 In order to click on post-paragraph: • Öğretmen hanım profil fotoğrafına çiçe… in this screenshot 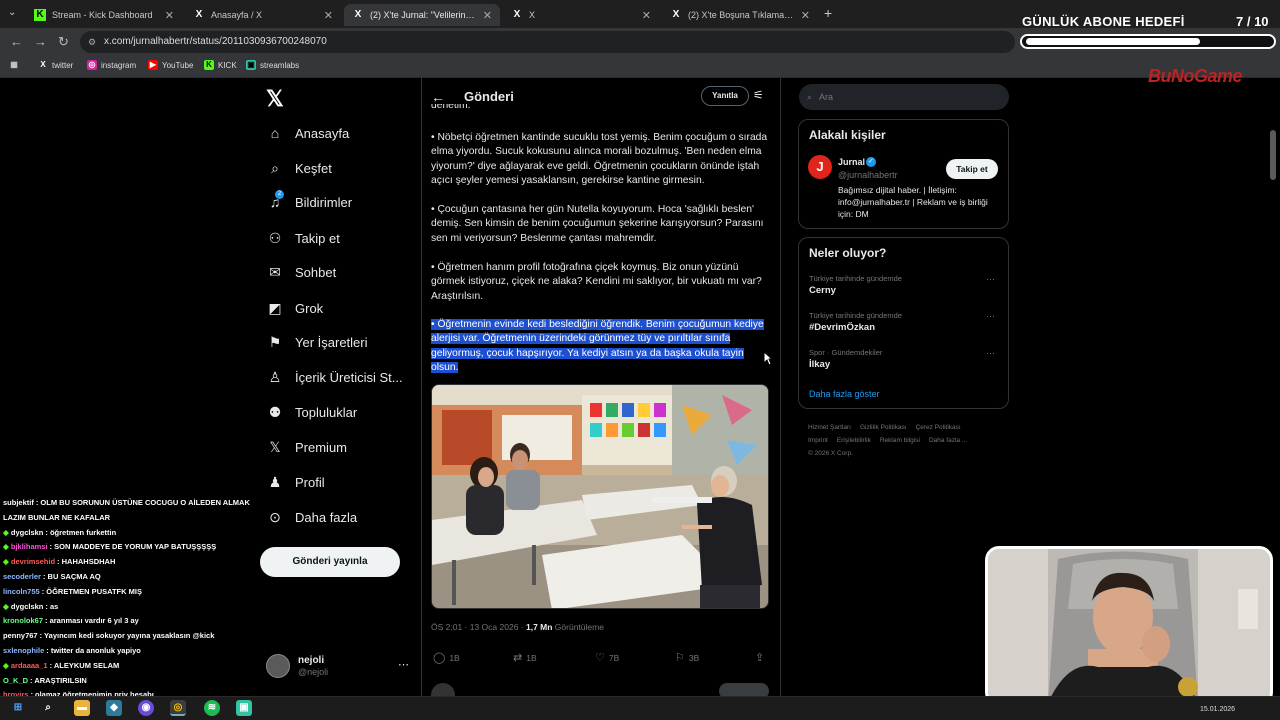, I will do `click(596, 282)`.